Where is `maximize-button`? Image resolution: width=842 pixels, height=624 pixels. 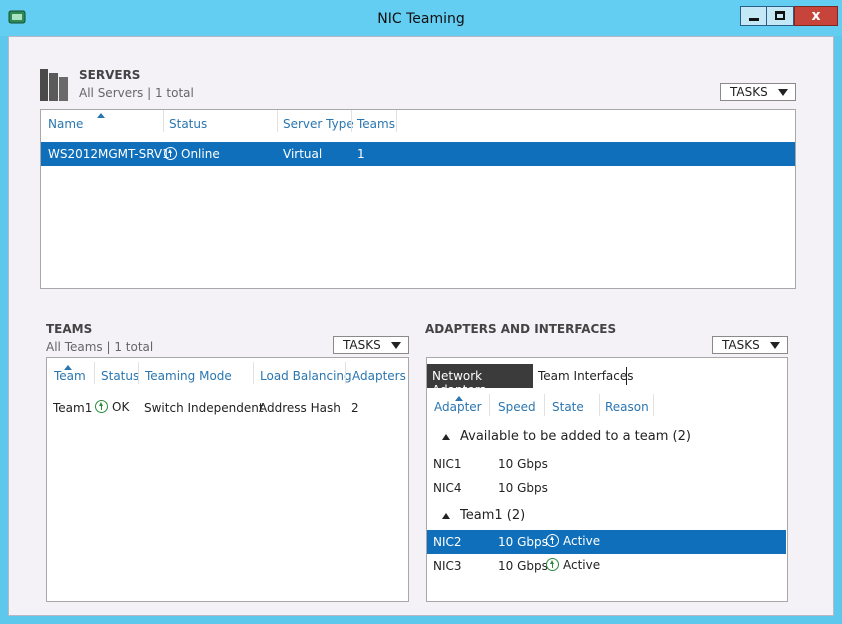
maximize-button is located at coordinates (780, 16).